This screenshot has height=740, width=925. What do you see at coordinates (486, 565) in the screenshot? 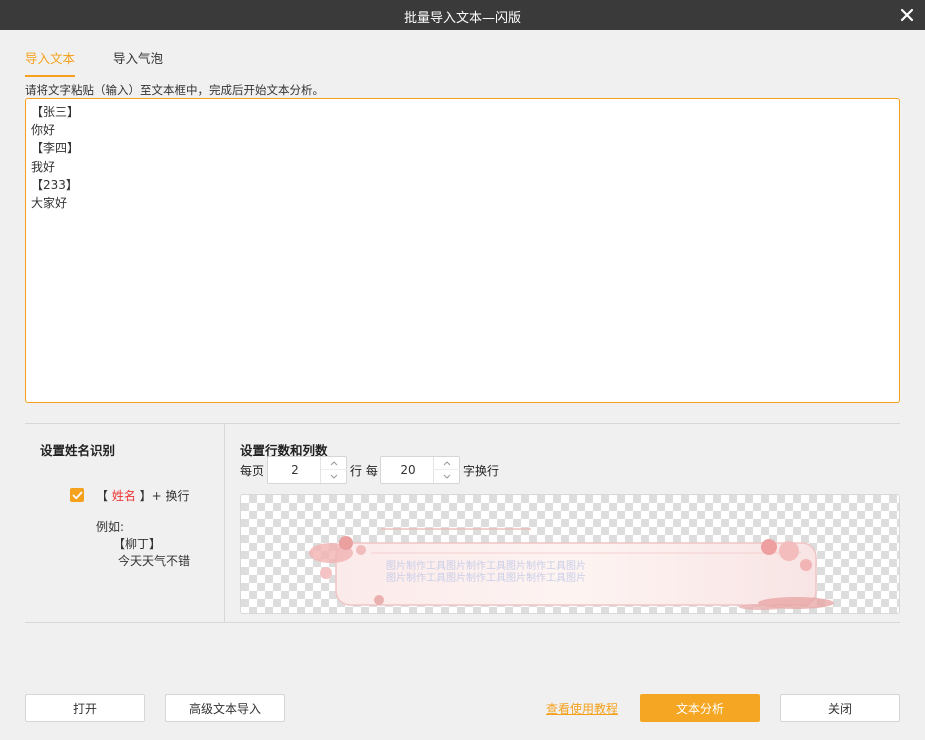
I see `preview-text-line-1: 图片制作工具图片制作工具图片制作工具图片` at bounding box center [486, 565].